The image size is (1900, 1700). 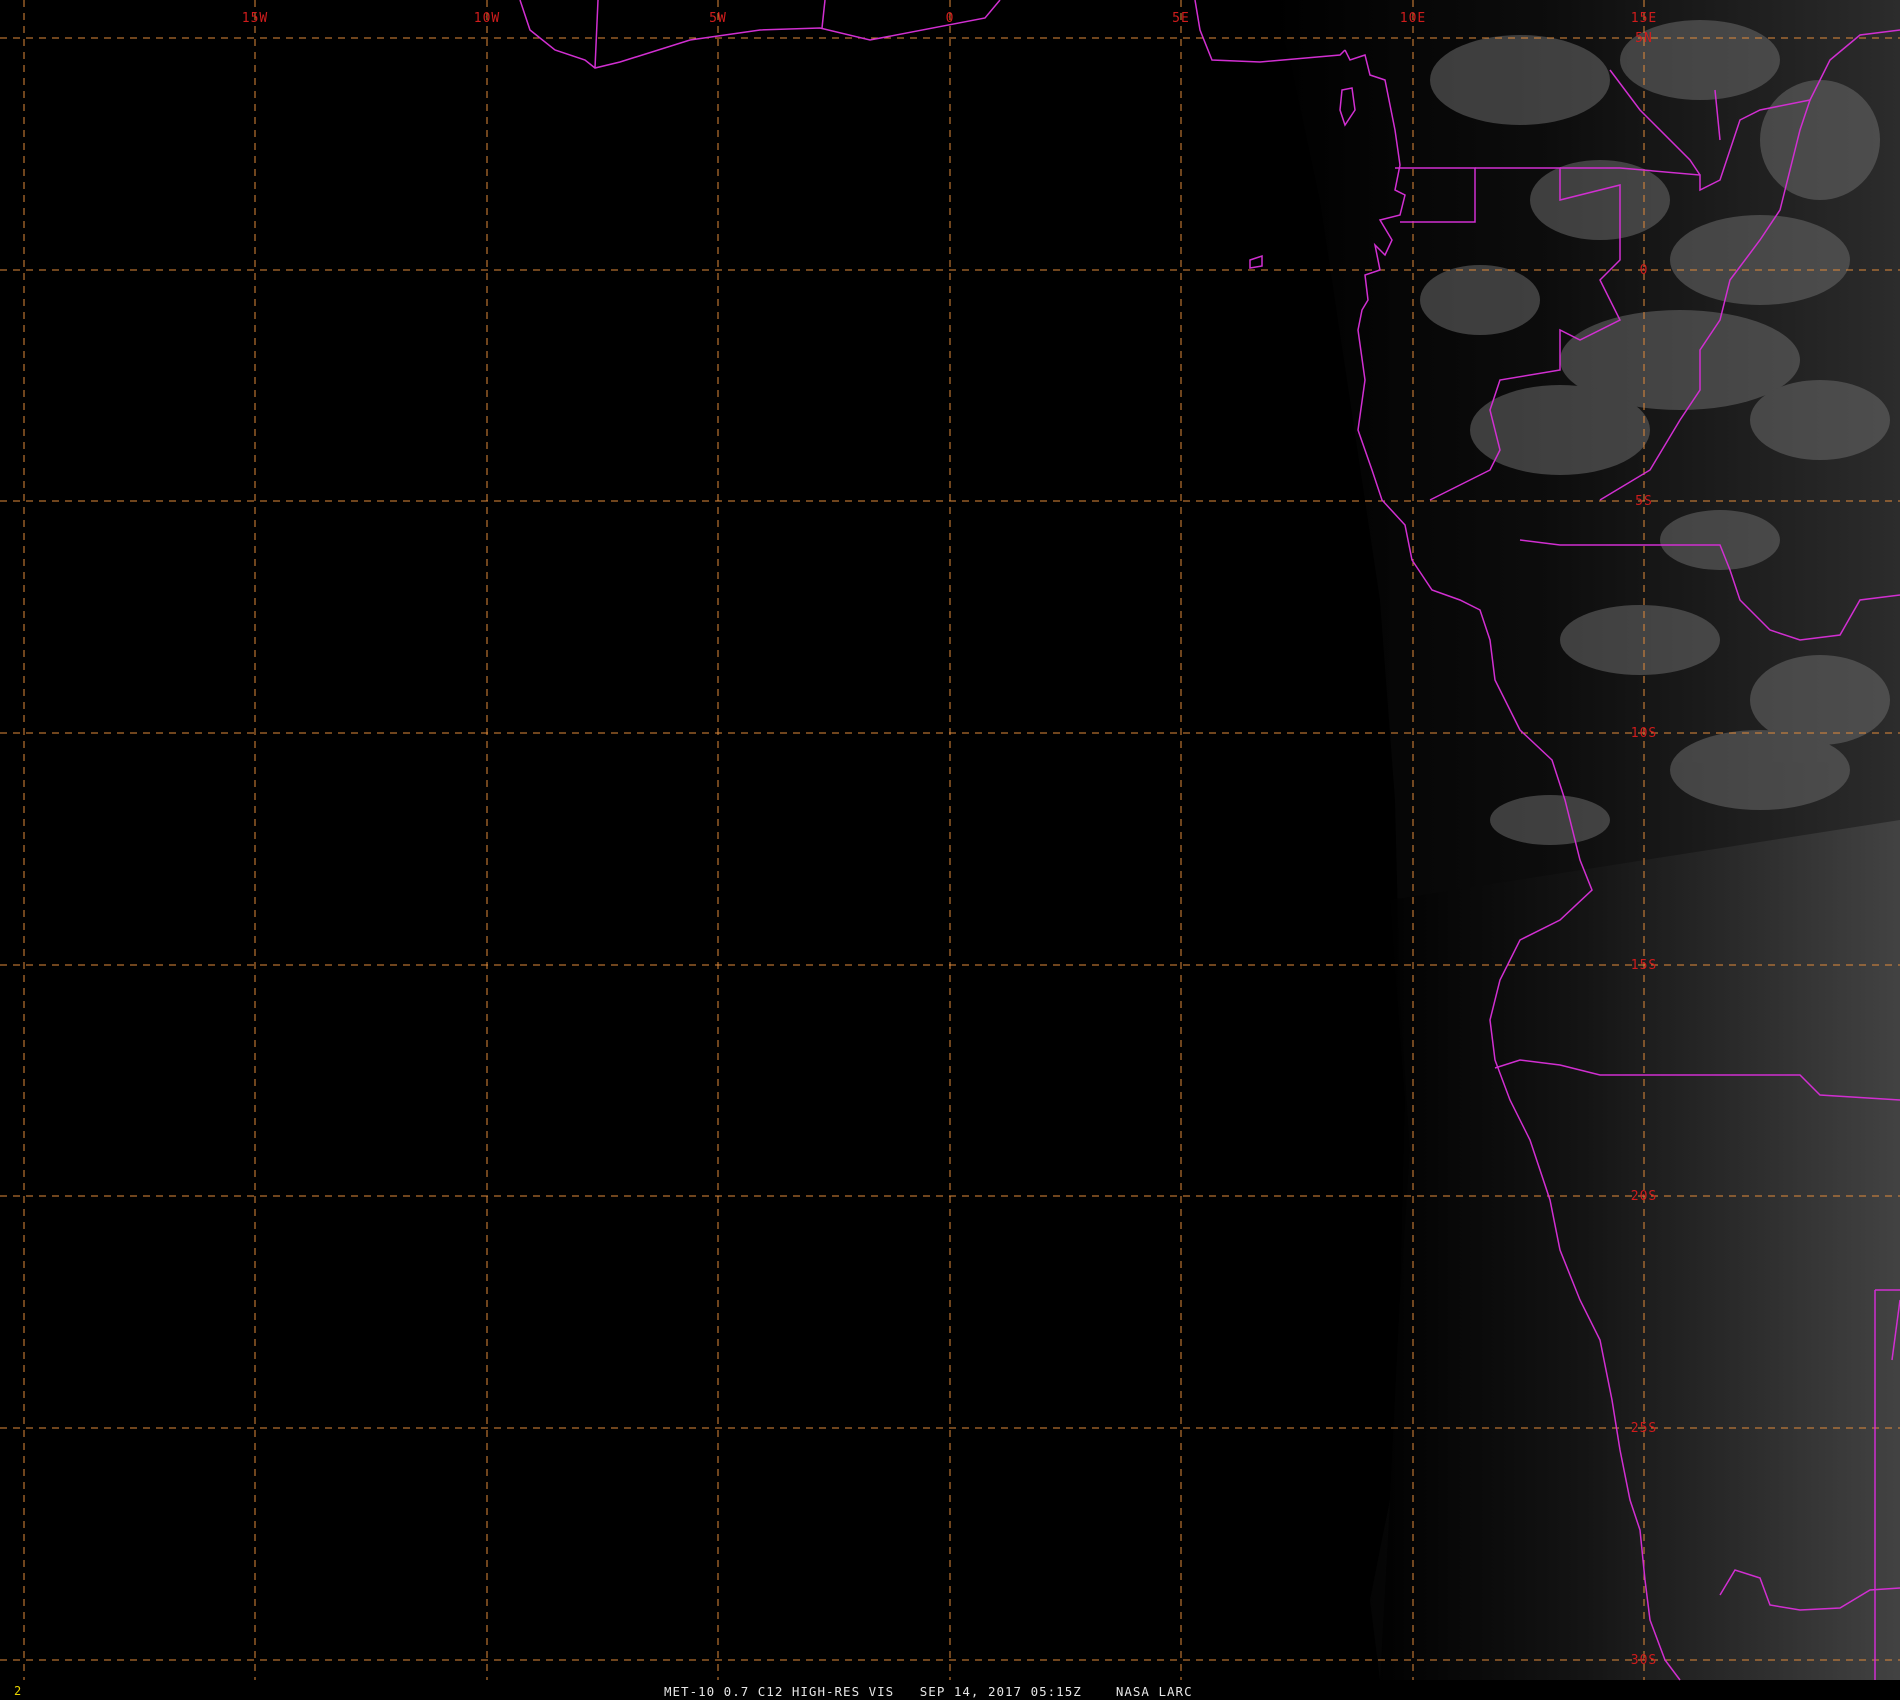 I want to click on latitude-label: 25S, so click(x=1644, y=1428).